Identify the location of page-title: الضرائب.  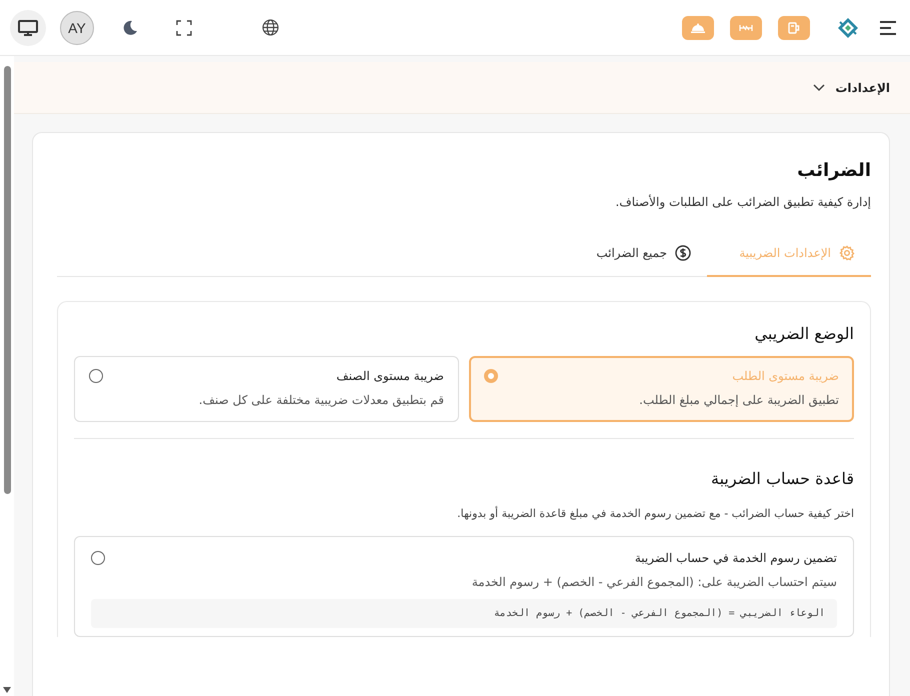
(833, 171).